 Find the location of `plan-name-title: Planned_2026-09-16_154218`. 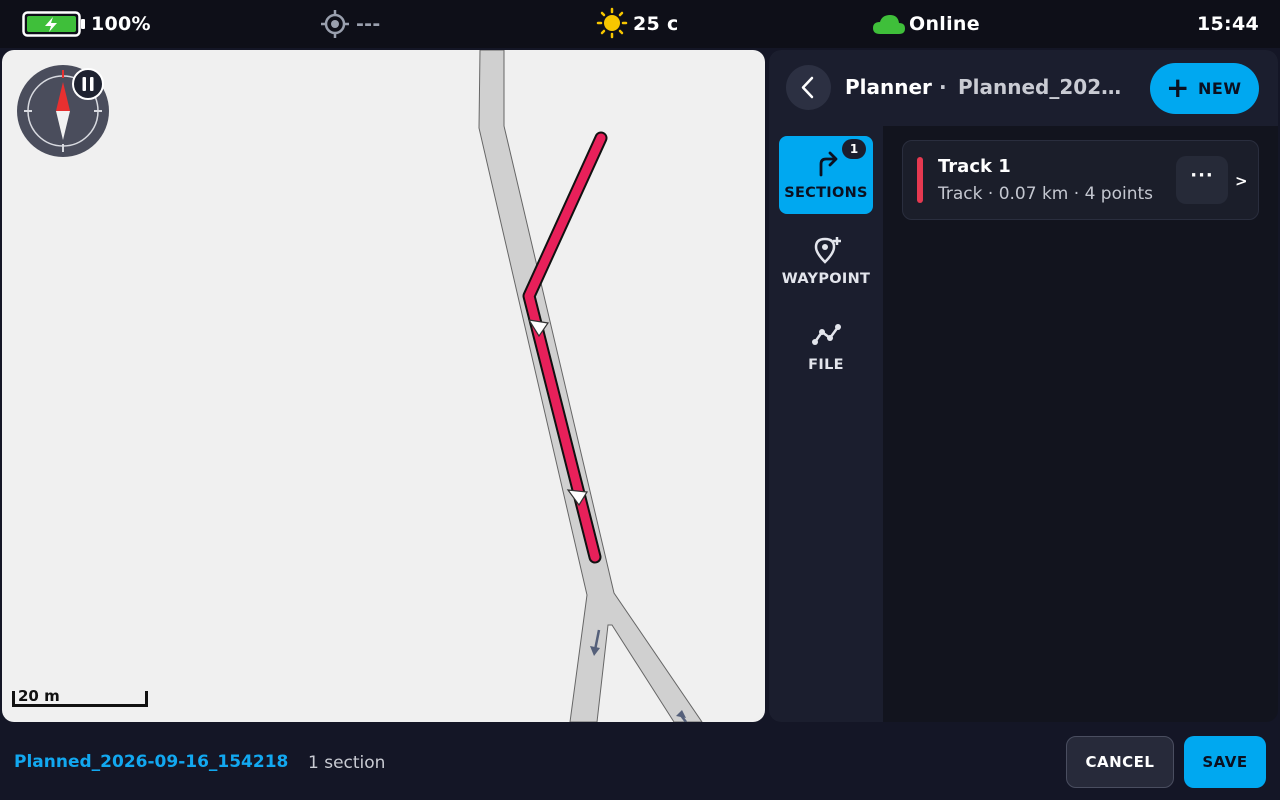

plan-name-title: Planned_2026-09-16_154218 is located at coordinates (1046, 87).